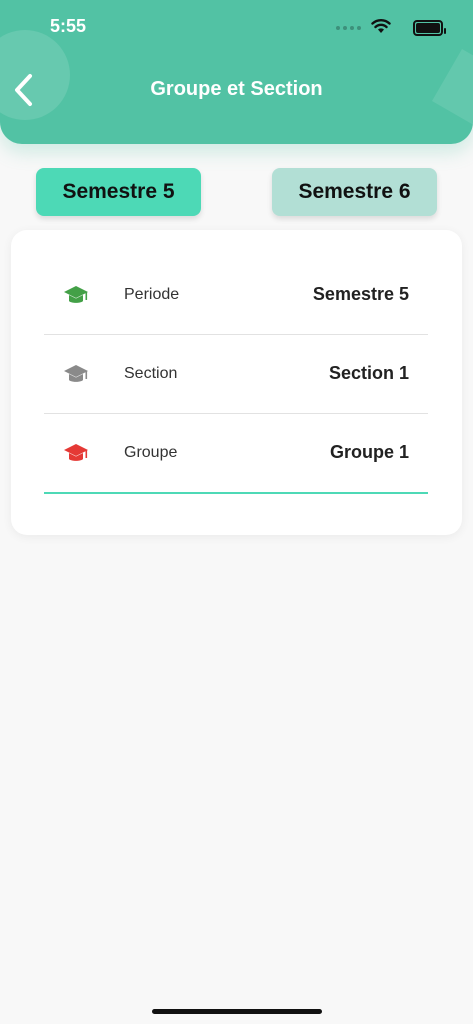 The height and width of the screenshot is (1024, 473). Describe the element at coordinates (236, 453) in the screenshot. I see `groupe-row: Groupe Groupe 1` at that location.